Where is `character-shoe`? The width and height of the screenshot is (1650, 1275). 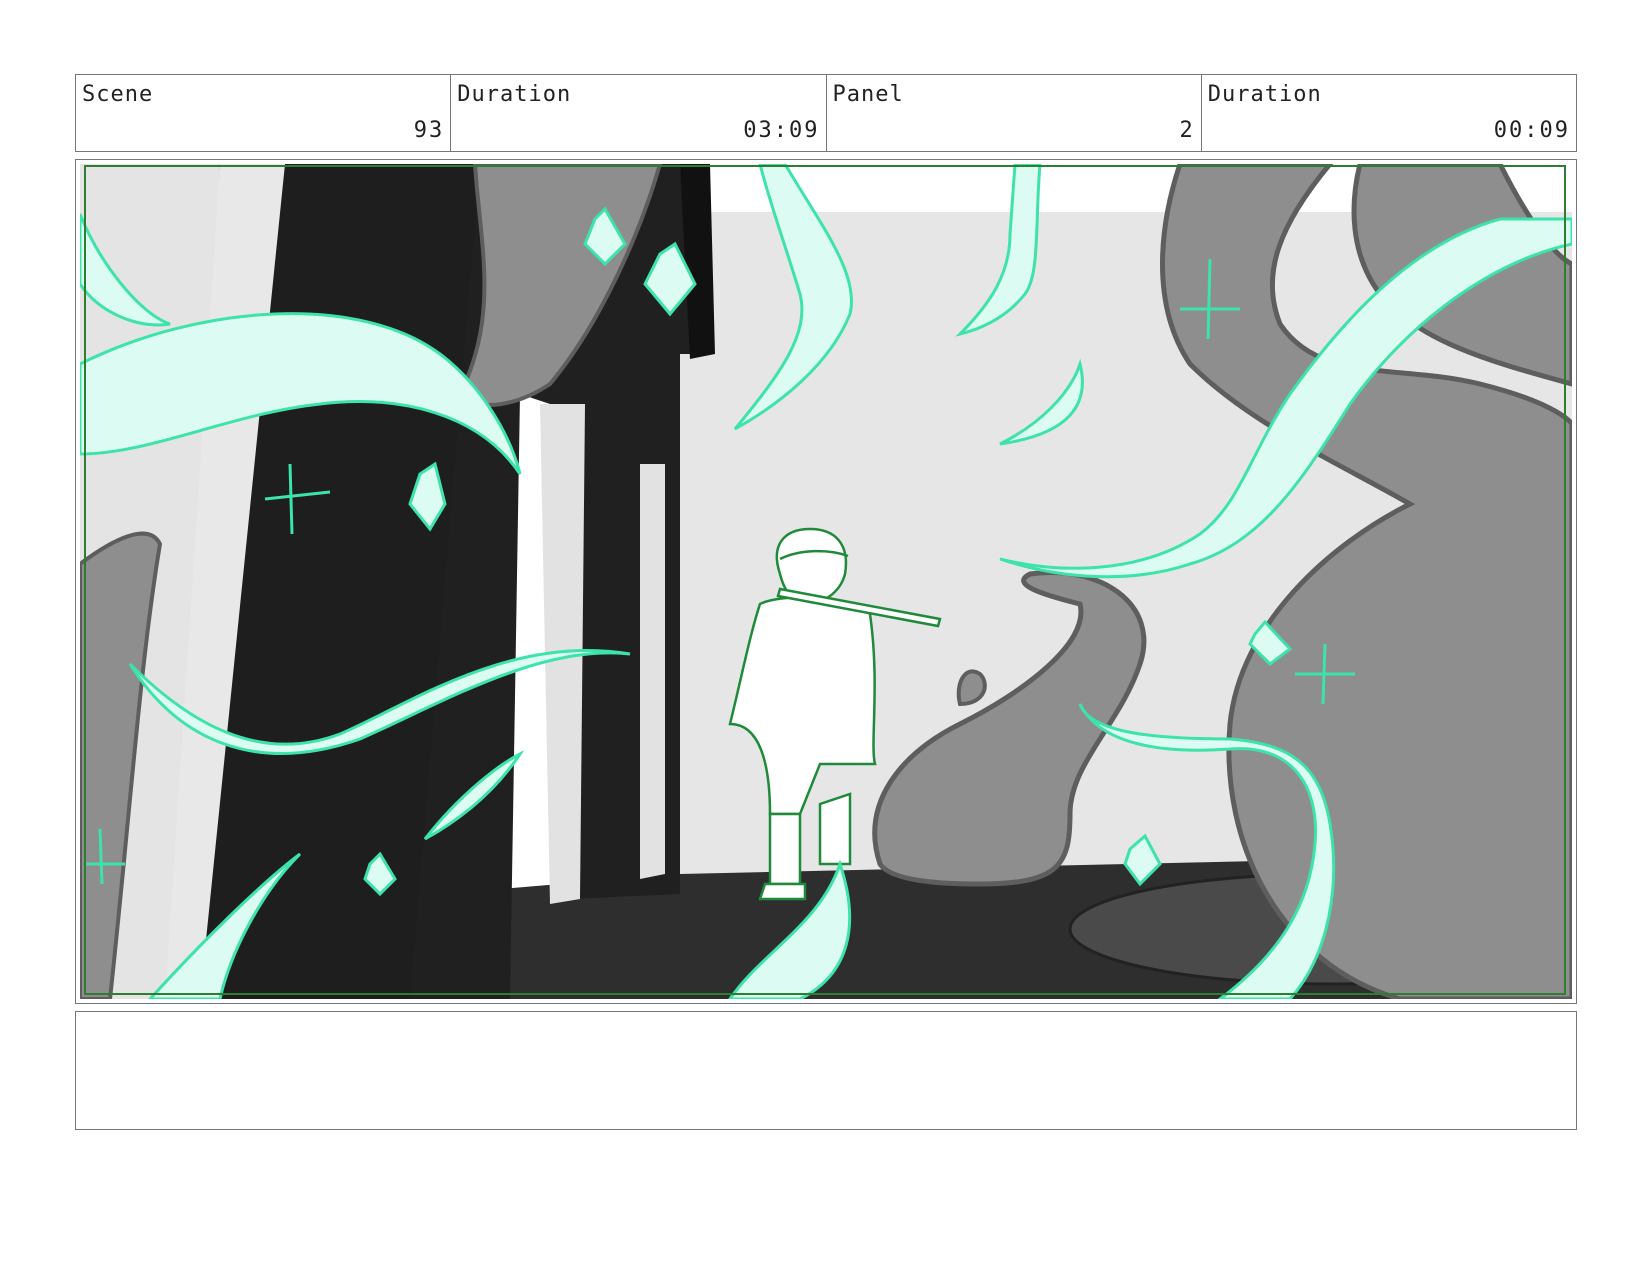 character-shoe is located at coordinates (782, 891).